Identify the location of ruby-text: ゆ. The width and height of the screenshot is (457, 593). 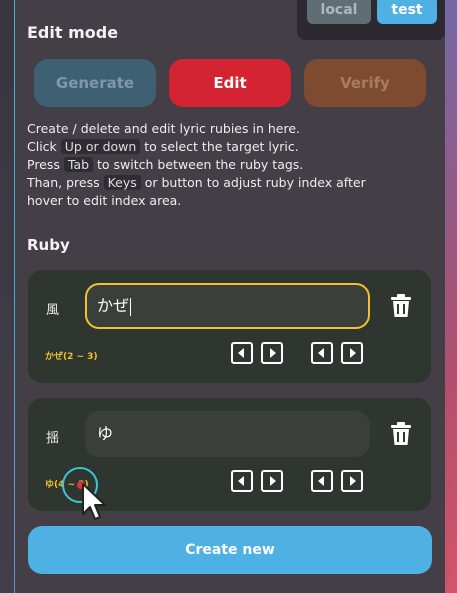
(105, 433).